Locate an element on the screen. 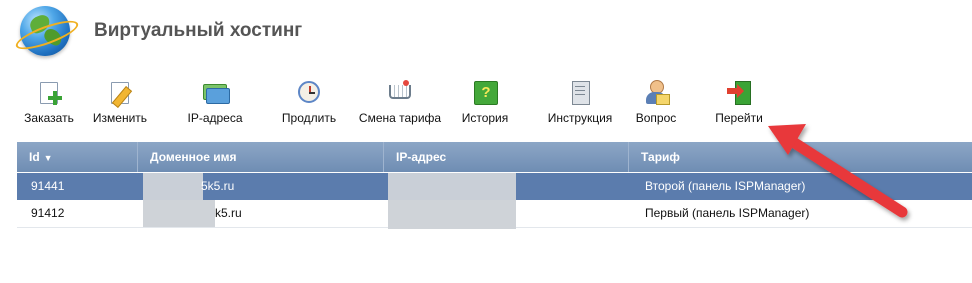  column-header-id: Id ▼ is located at coordinates (77, 157).